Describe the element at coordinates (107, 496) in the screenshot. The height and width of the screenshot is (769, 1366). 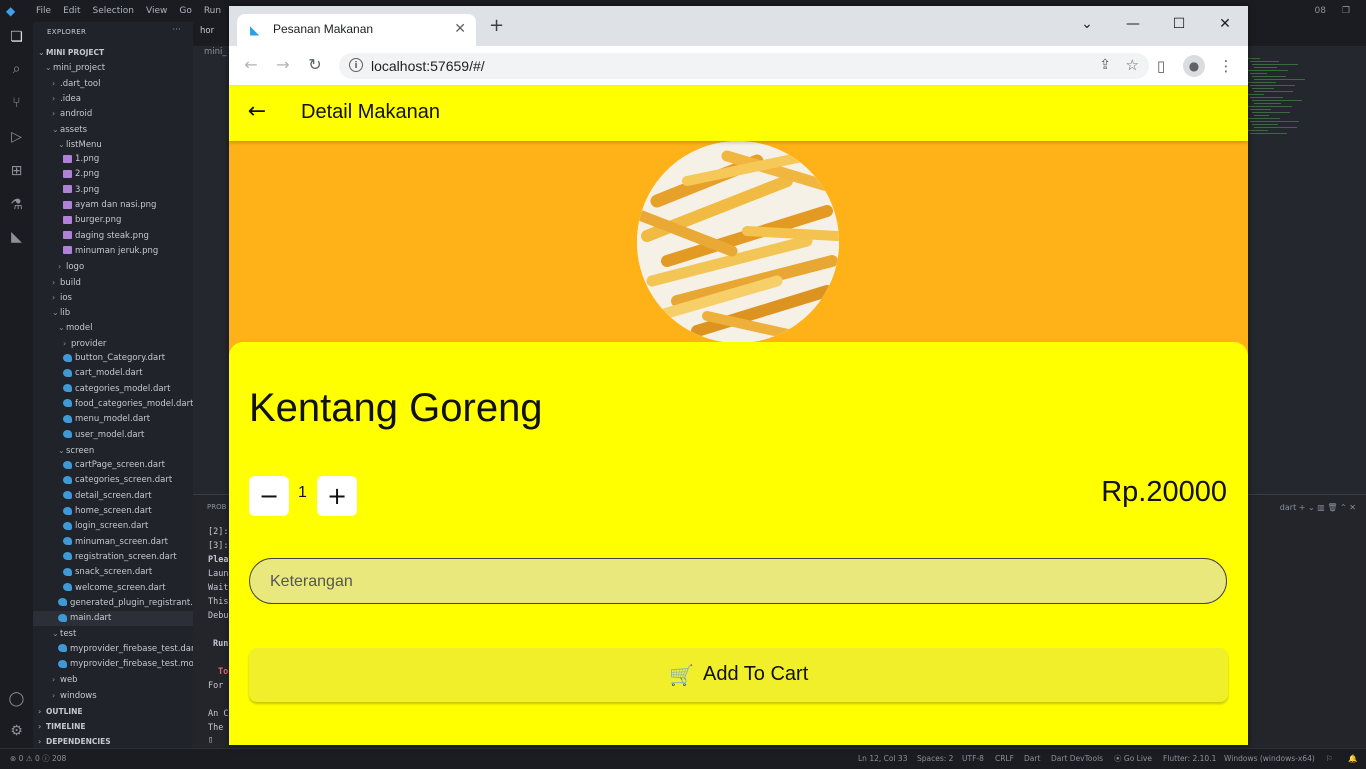
I see `tree-file: detail_screen.dart` at that location.